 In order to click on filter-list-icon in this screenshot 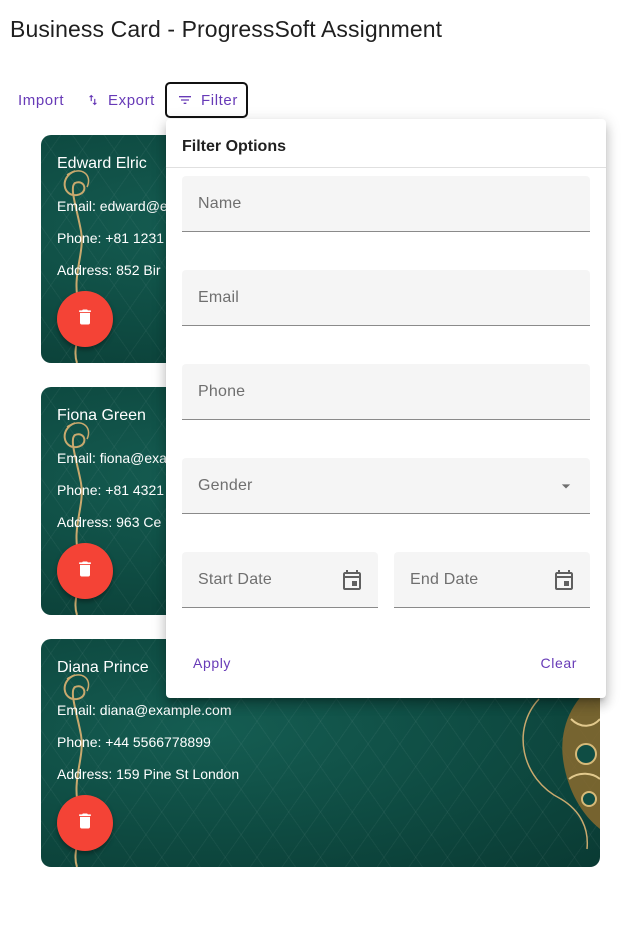, I will do `click(185, 100)`.